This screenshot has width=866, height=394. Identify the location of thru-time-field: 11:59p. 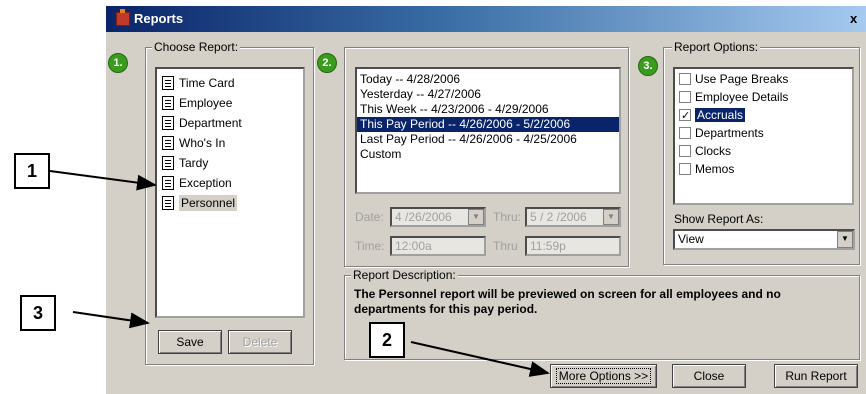
(573, 246).